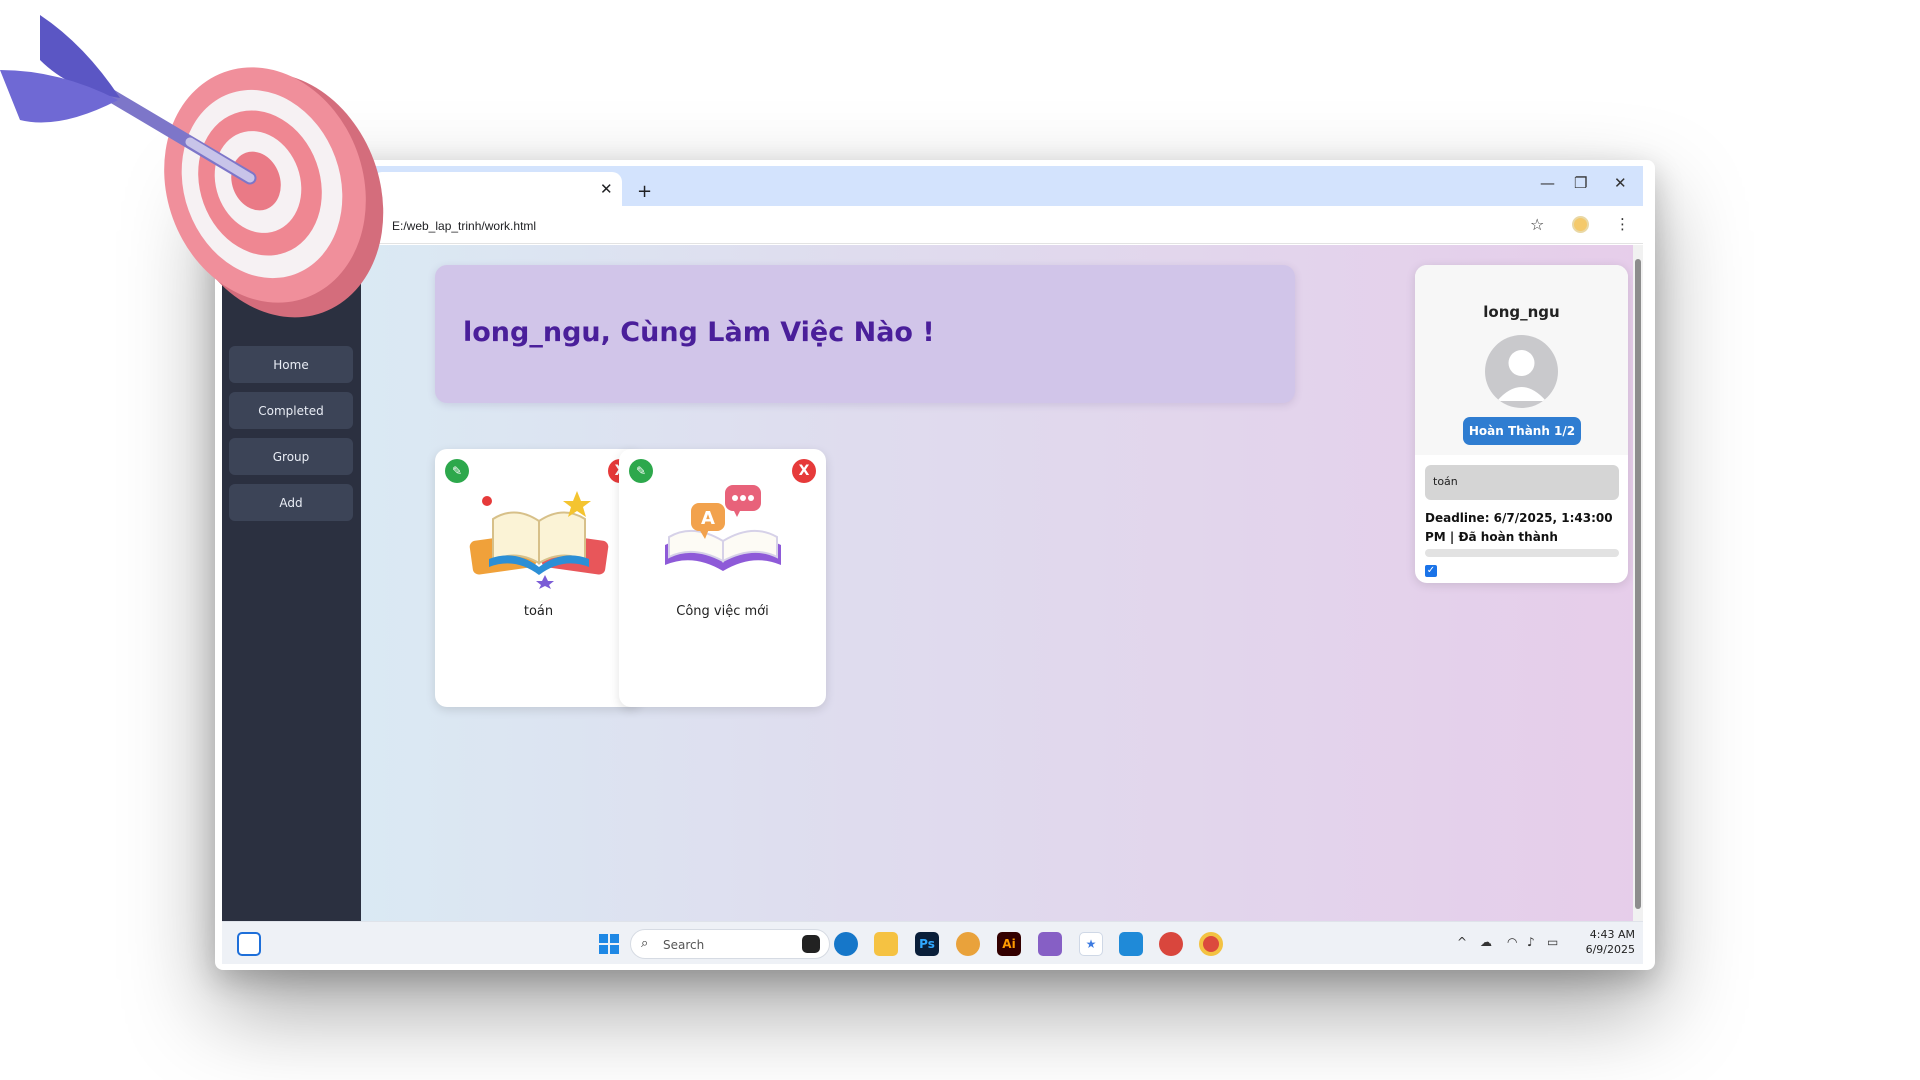 This screenshot has width=1920, height=1080. What do you see at coordinates (1486, 942) in the screenshot?
I see `onedrive-icon: ☁` at bounding box center [1486, 942].